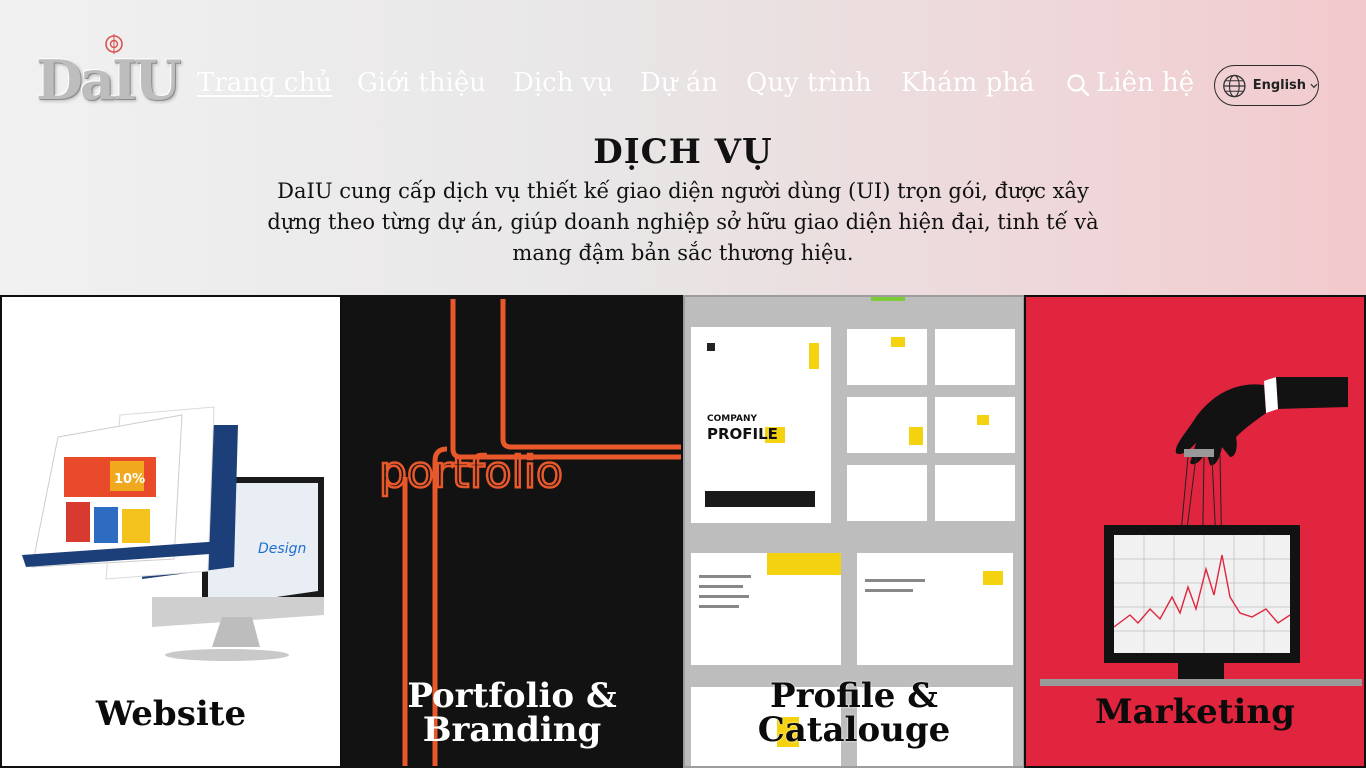  What do you see at coordinates (732, 419) in the screenshot?
I see `svg-text: COMPANY` at bounding box center [732, 419].